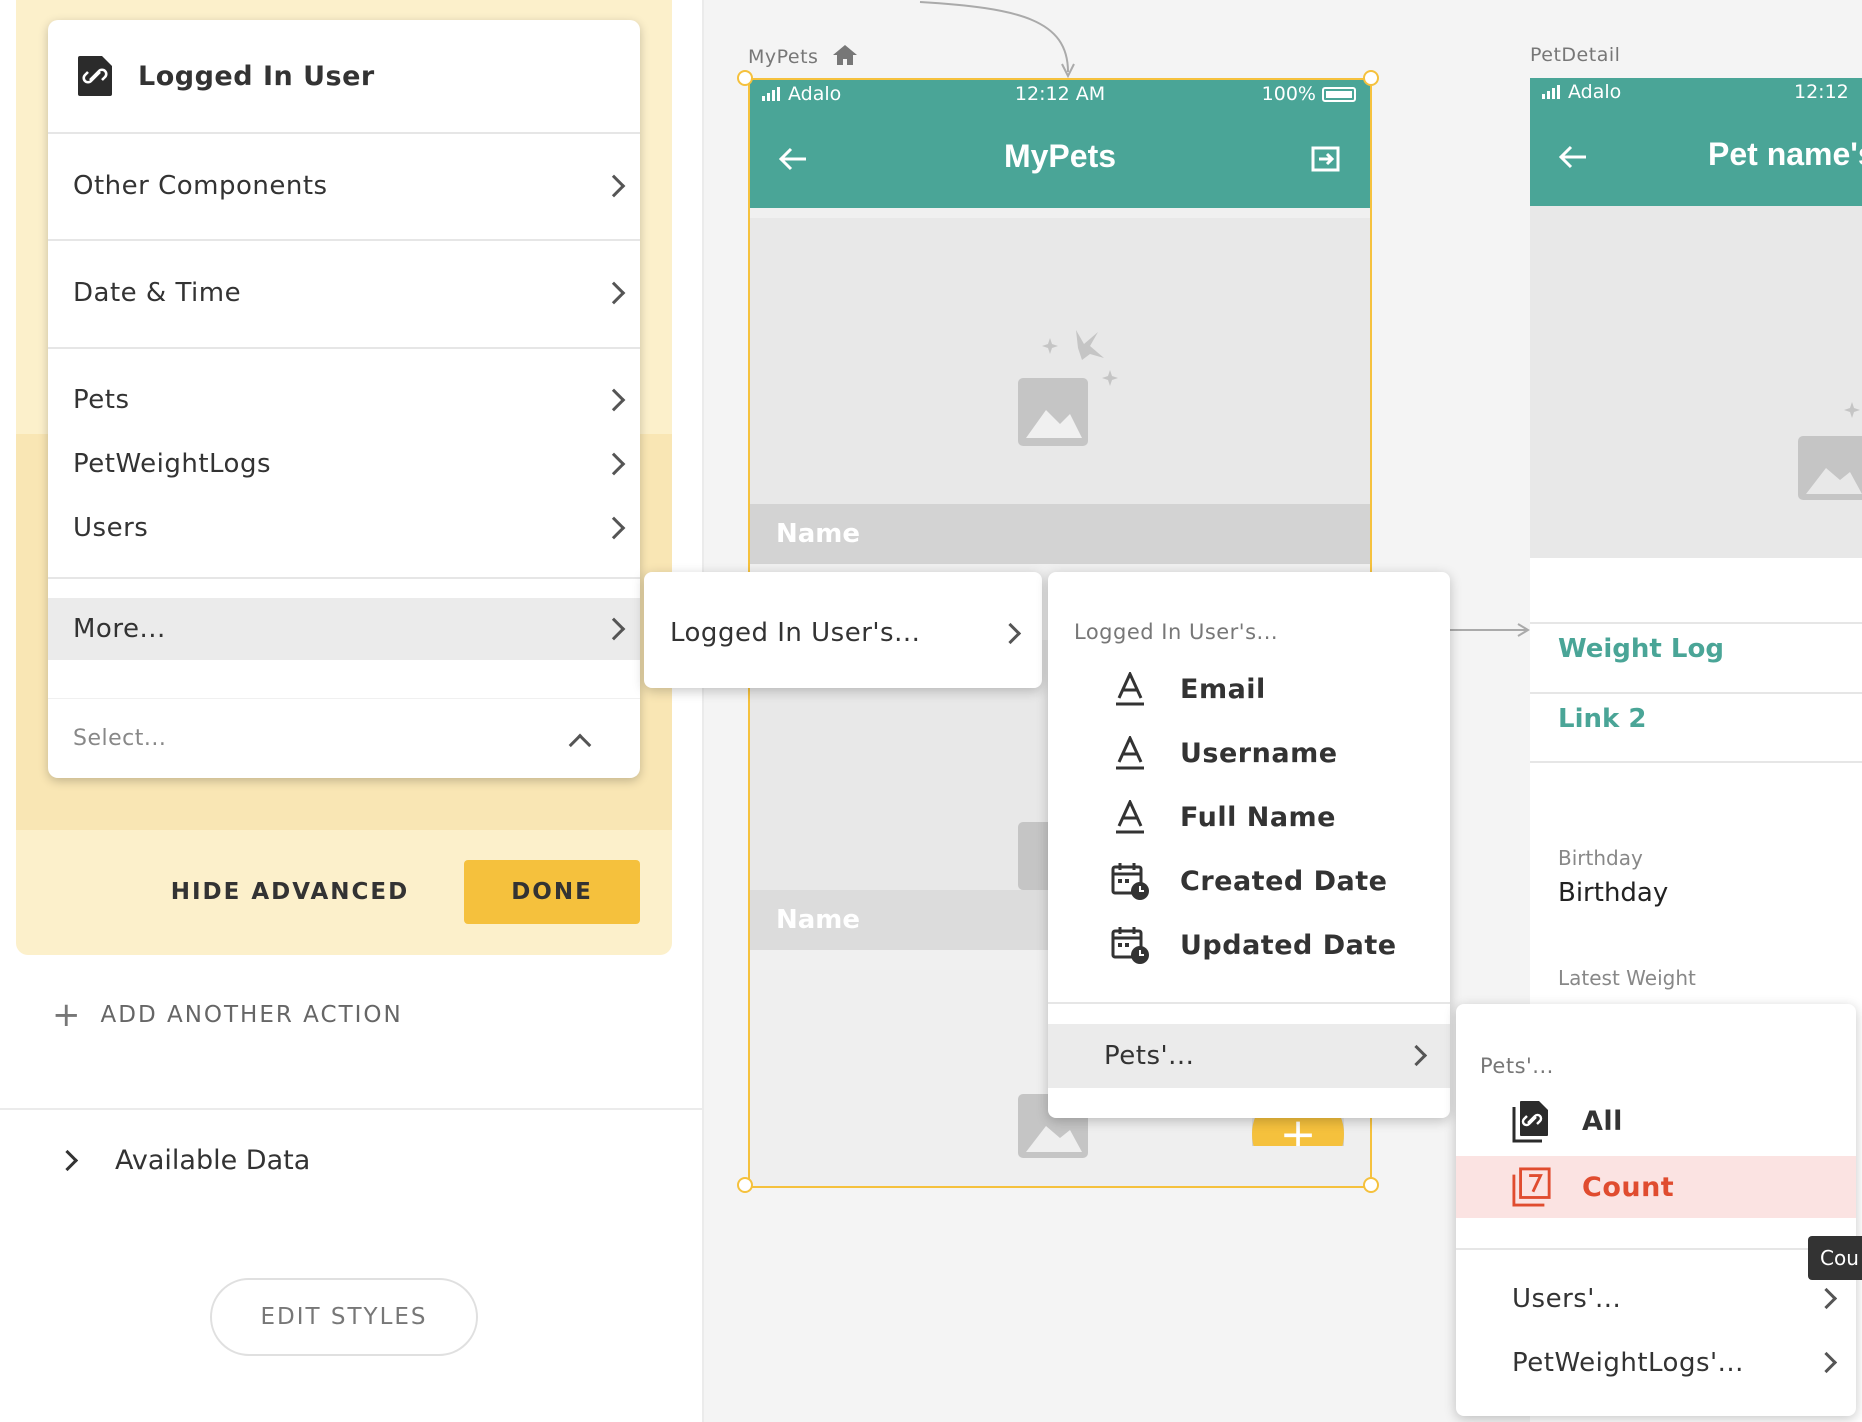  Describe the element at coordinates (95, 76) in the screenshot. I see `linked-record-icon` at that location.